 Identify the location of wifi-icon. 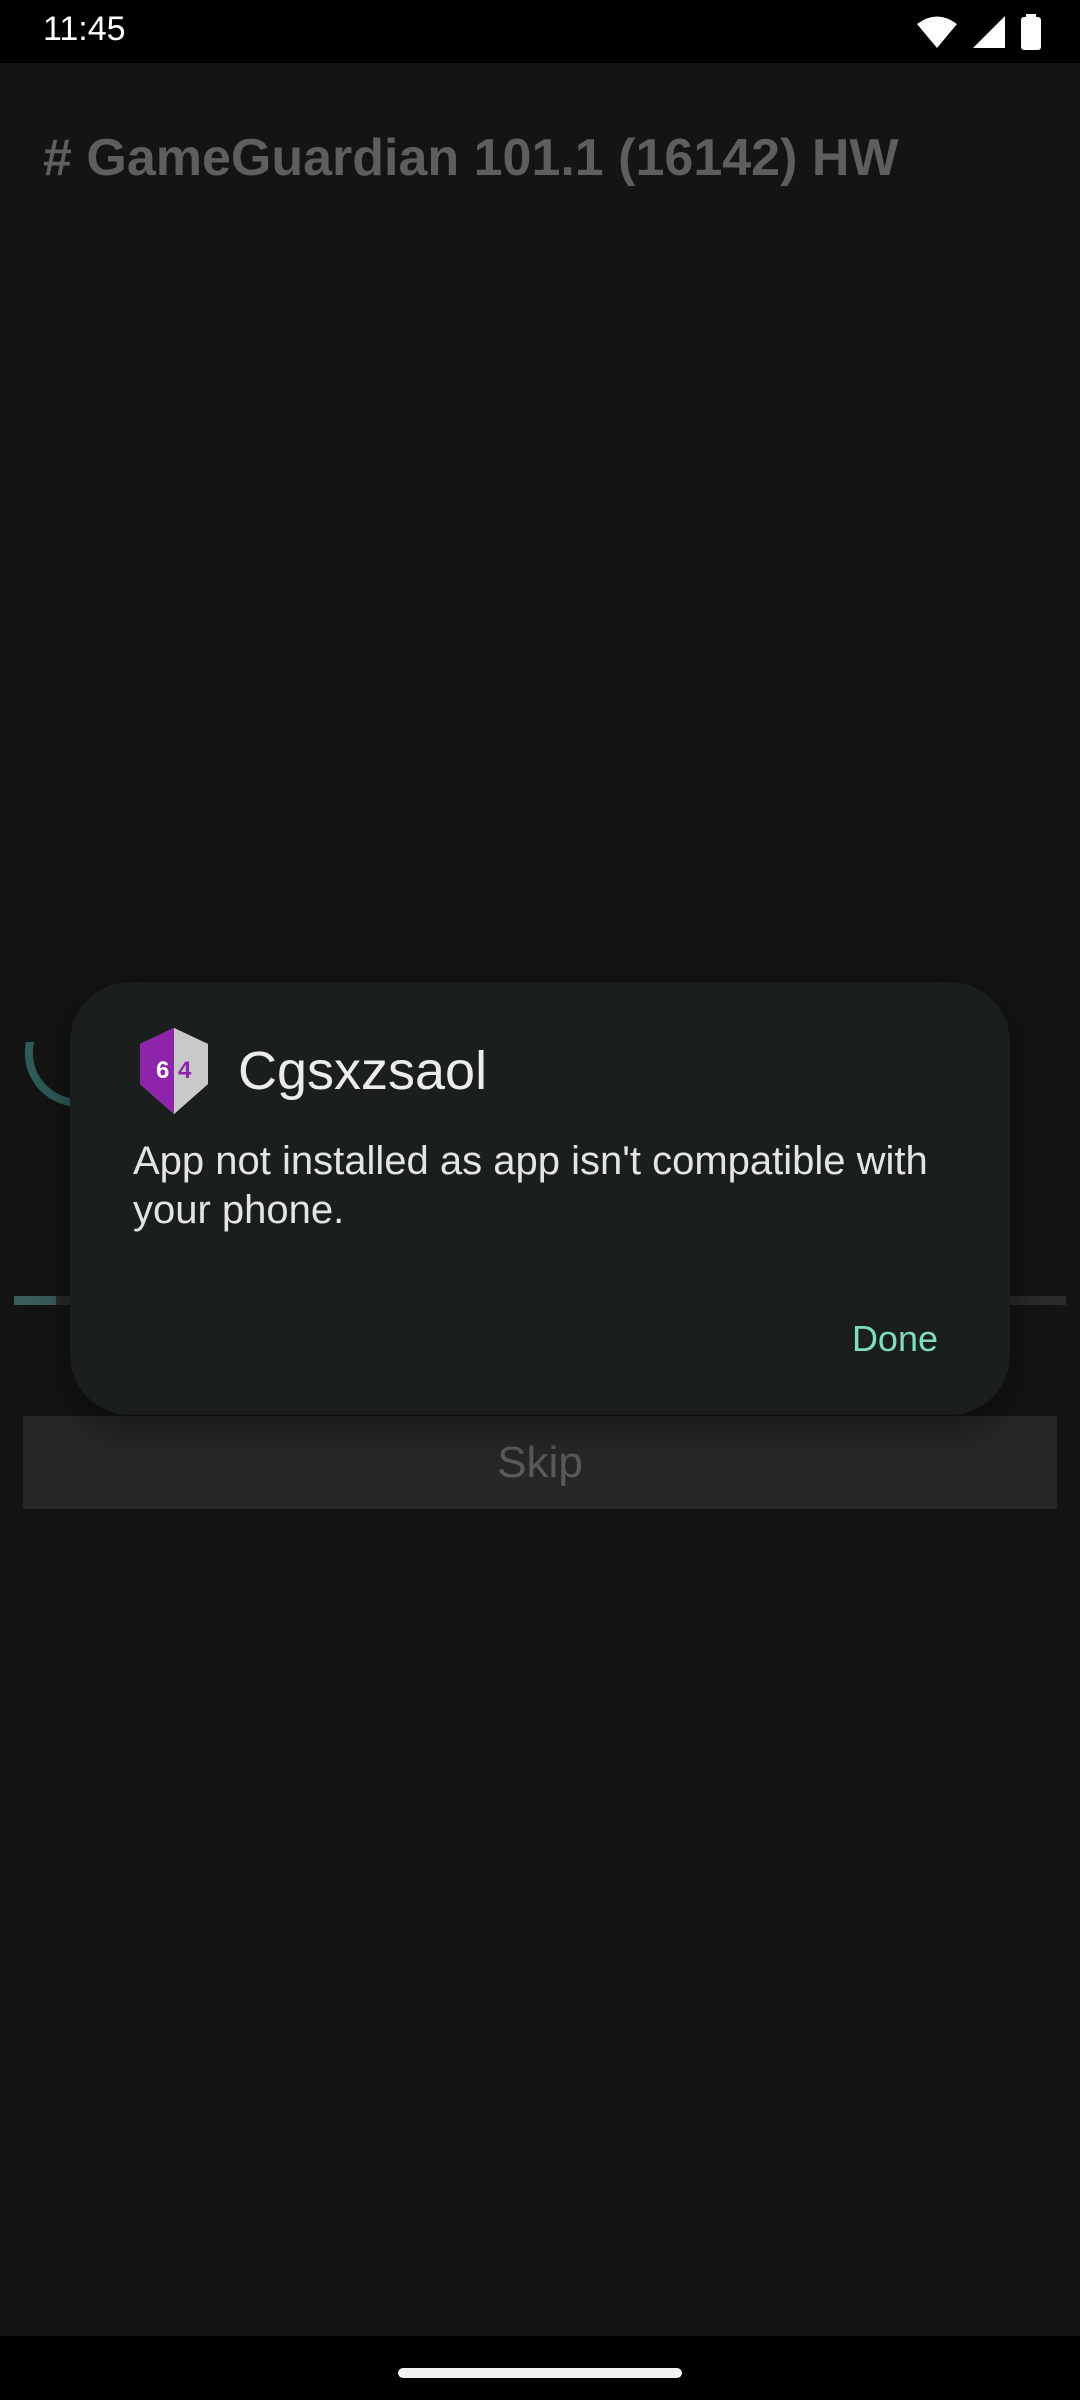
(937, 32).